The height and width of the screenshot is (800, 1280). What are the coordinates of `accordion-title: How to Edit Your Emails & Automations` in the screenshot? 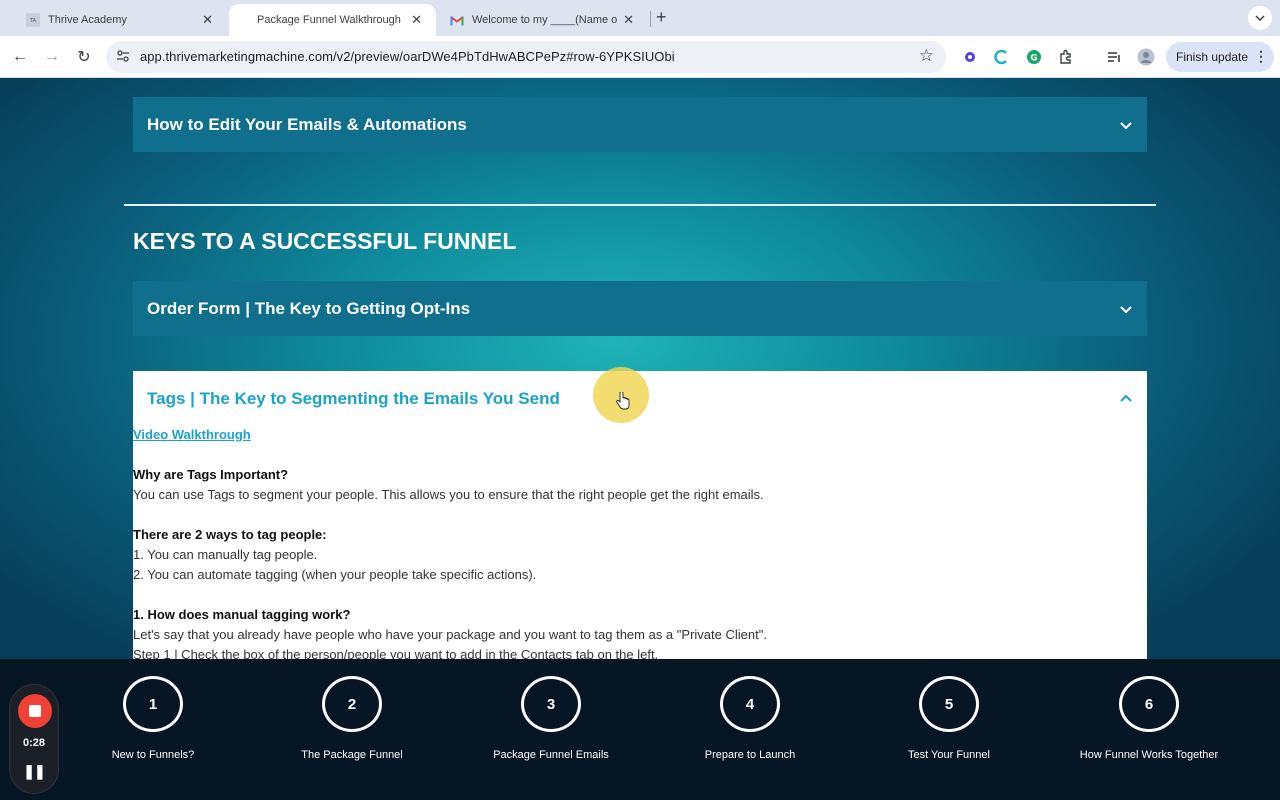 It's located at (307, 124).